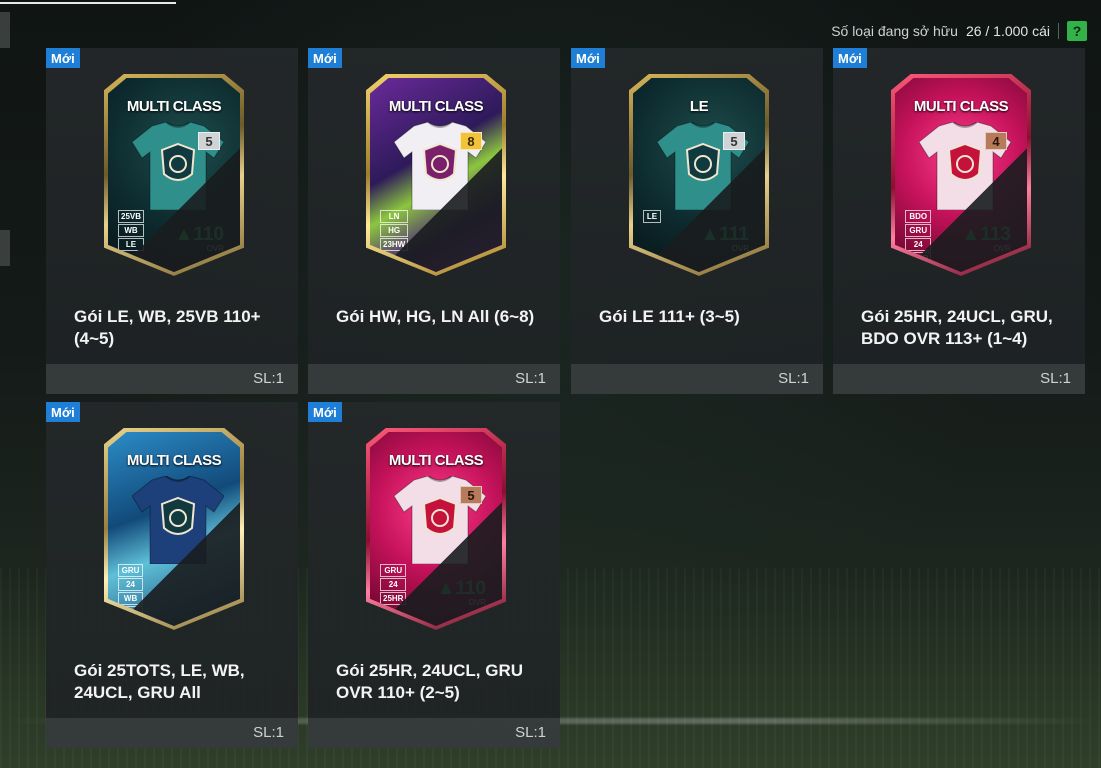 This screenshot has height=768, width=1101. What do you see at coordinates (131, 623) in the screenshot?
I see `card-tag: 25TS` at bounding box center [131, 623].